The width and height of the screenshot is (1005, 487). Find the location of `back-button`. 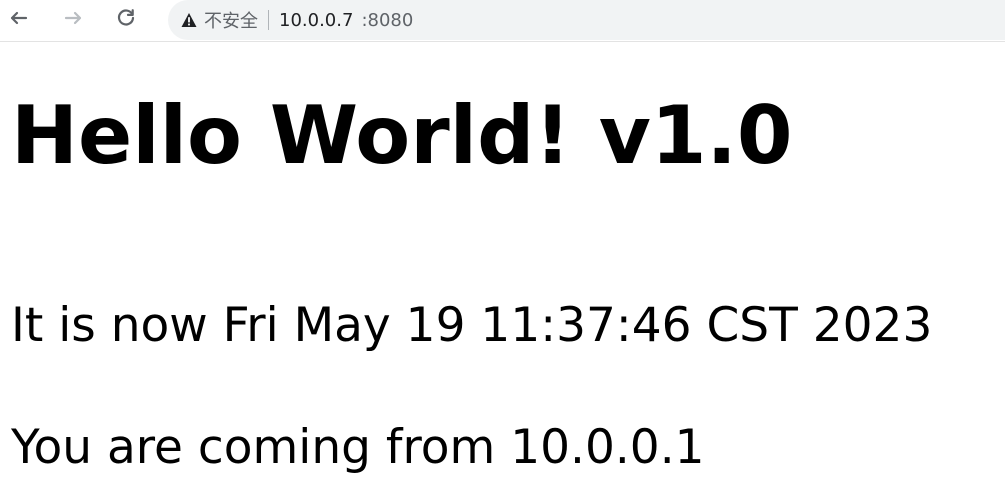

back-button is located at coordinates (18, 18).